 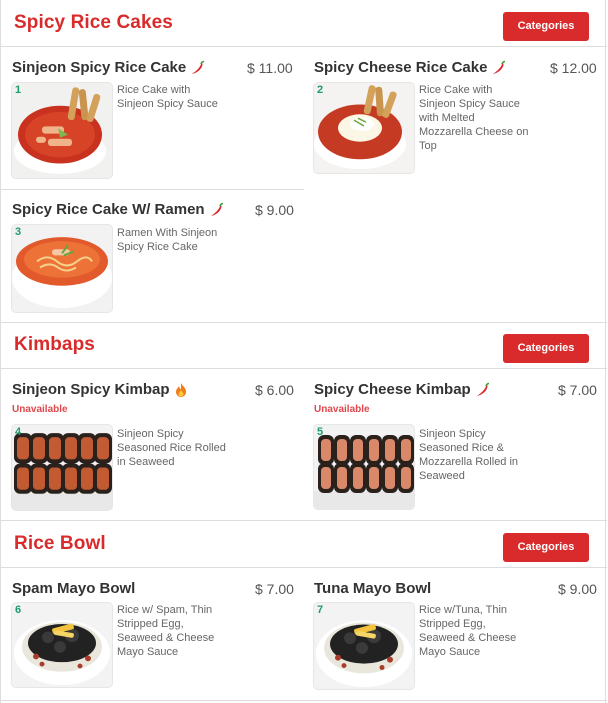 I want to click on item-name: Spam Mayo Bowl, so click(x=73, y=588).